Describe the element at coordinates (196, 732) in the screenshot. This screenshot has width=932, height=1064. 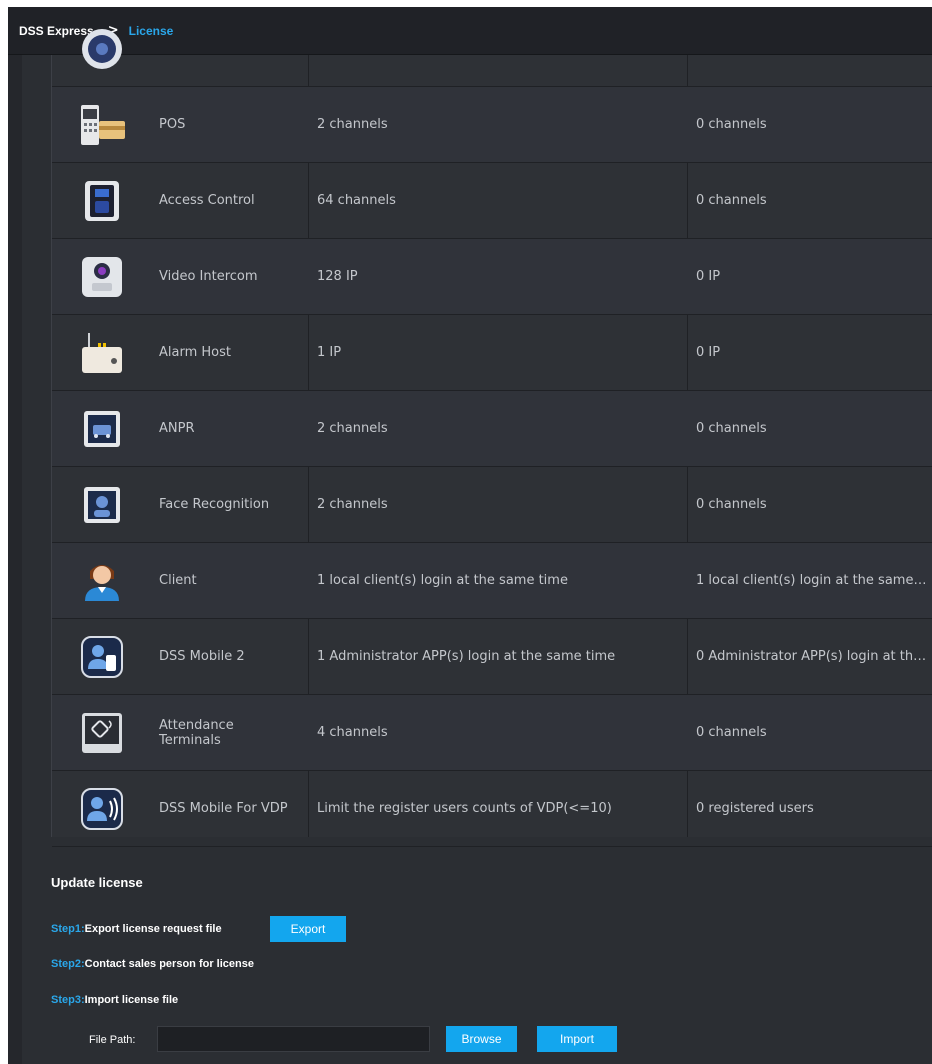
I see `device-name: Attendance Terminals` at that location.